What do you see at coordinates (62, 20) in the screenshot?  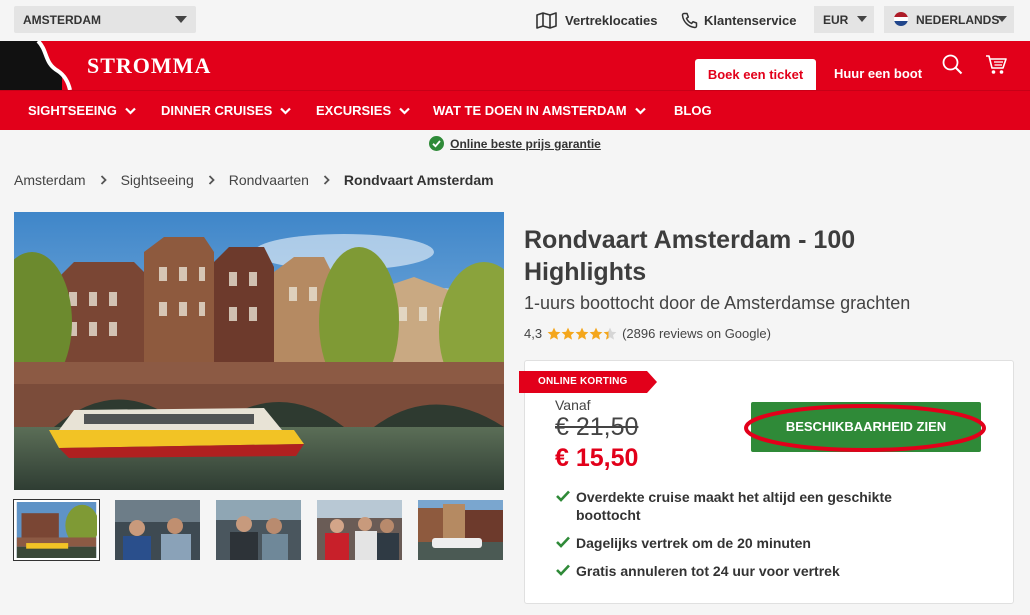 I see `city-select-value: AMSTERDAM` at bounding box center [62, 20].